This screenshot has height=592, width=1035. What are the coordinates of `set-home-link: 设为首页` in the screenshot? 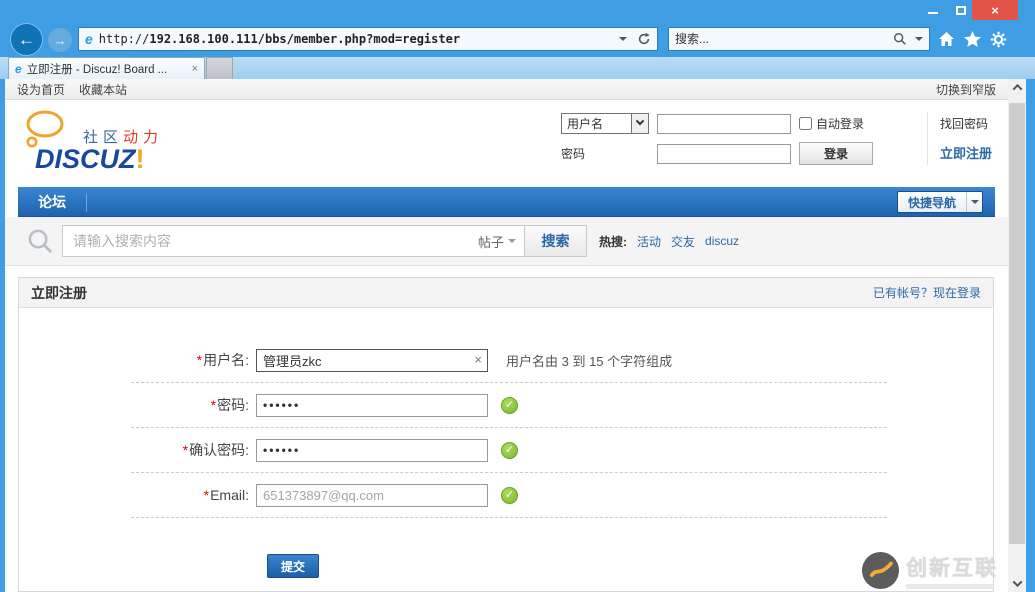 It's located at (41, 89).